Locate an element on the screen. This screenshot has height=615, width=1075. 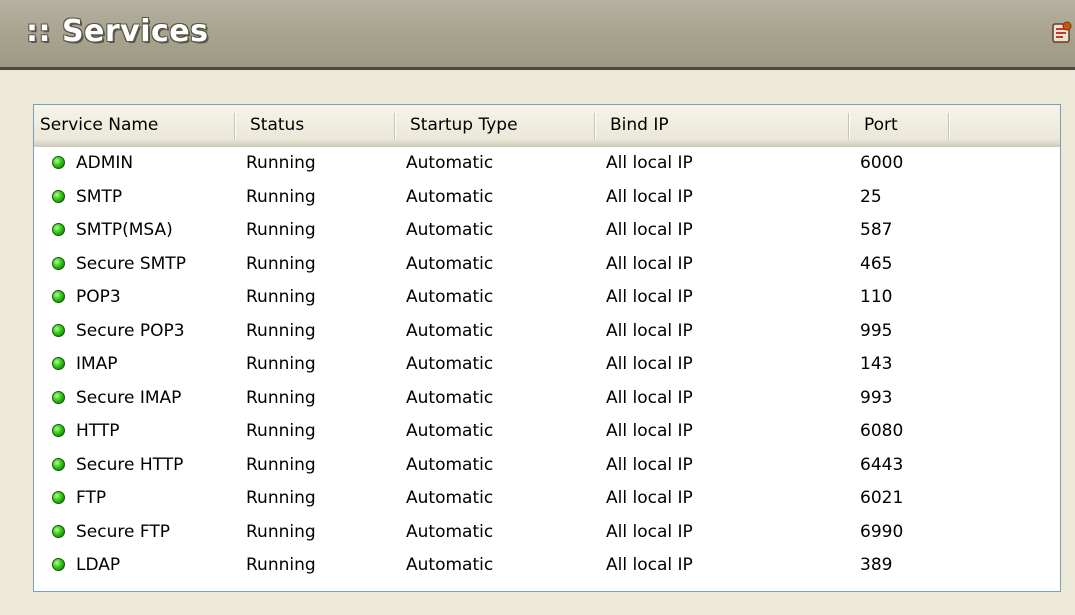
table-row: IMAP Running Automatic All local IP 143 is located at coordinates (547, 365).